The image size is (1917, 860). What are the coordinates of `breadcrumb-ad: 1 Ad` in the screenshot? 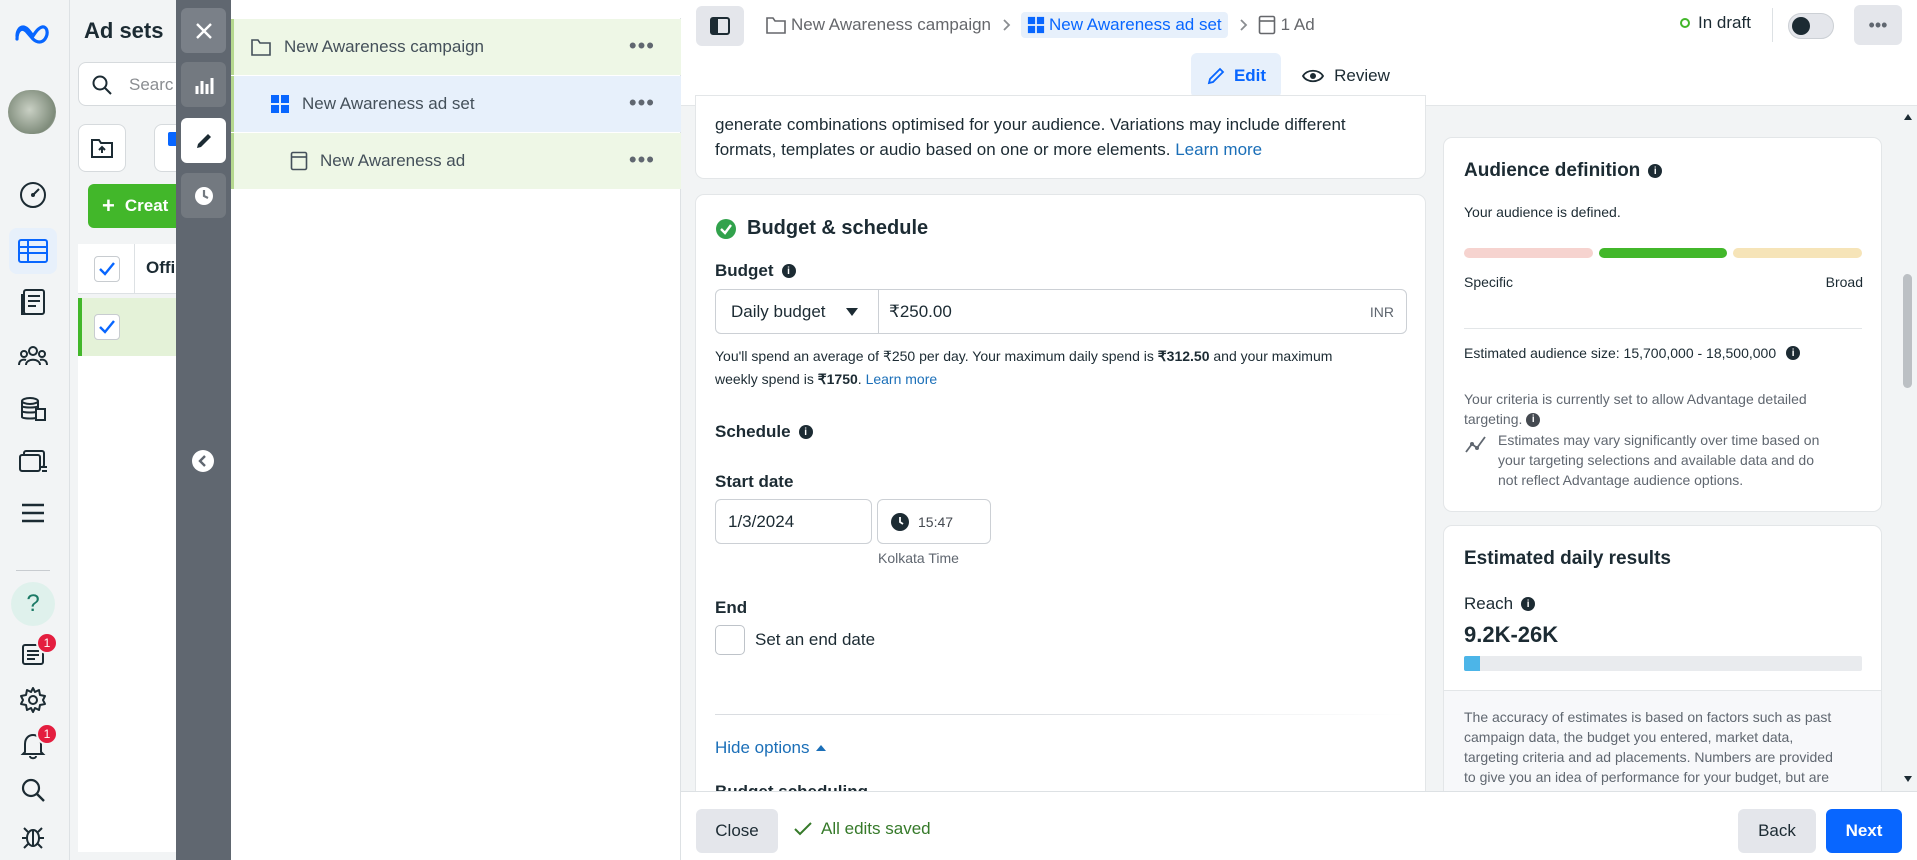 It's located at (1298, 25).